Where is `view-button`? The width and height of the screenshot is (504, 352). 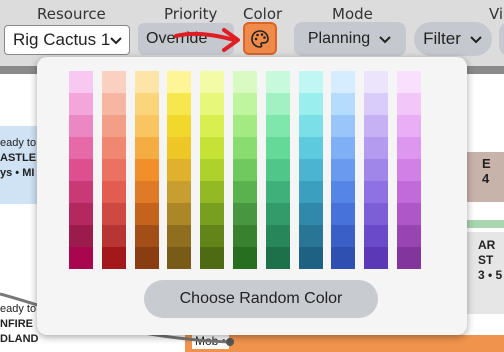
view-button is located at coordinates (501, 39).